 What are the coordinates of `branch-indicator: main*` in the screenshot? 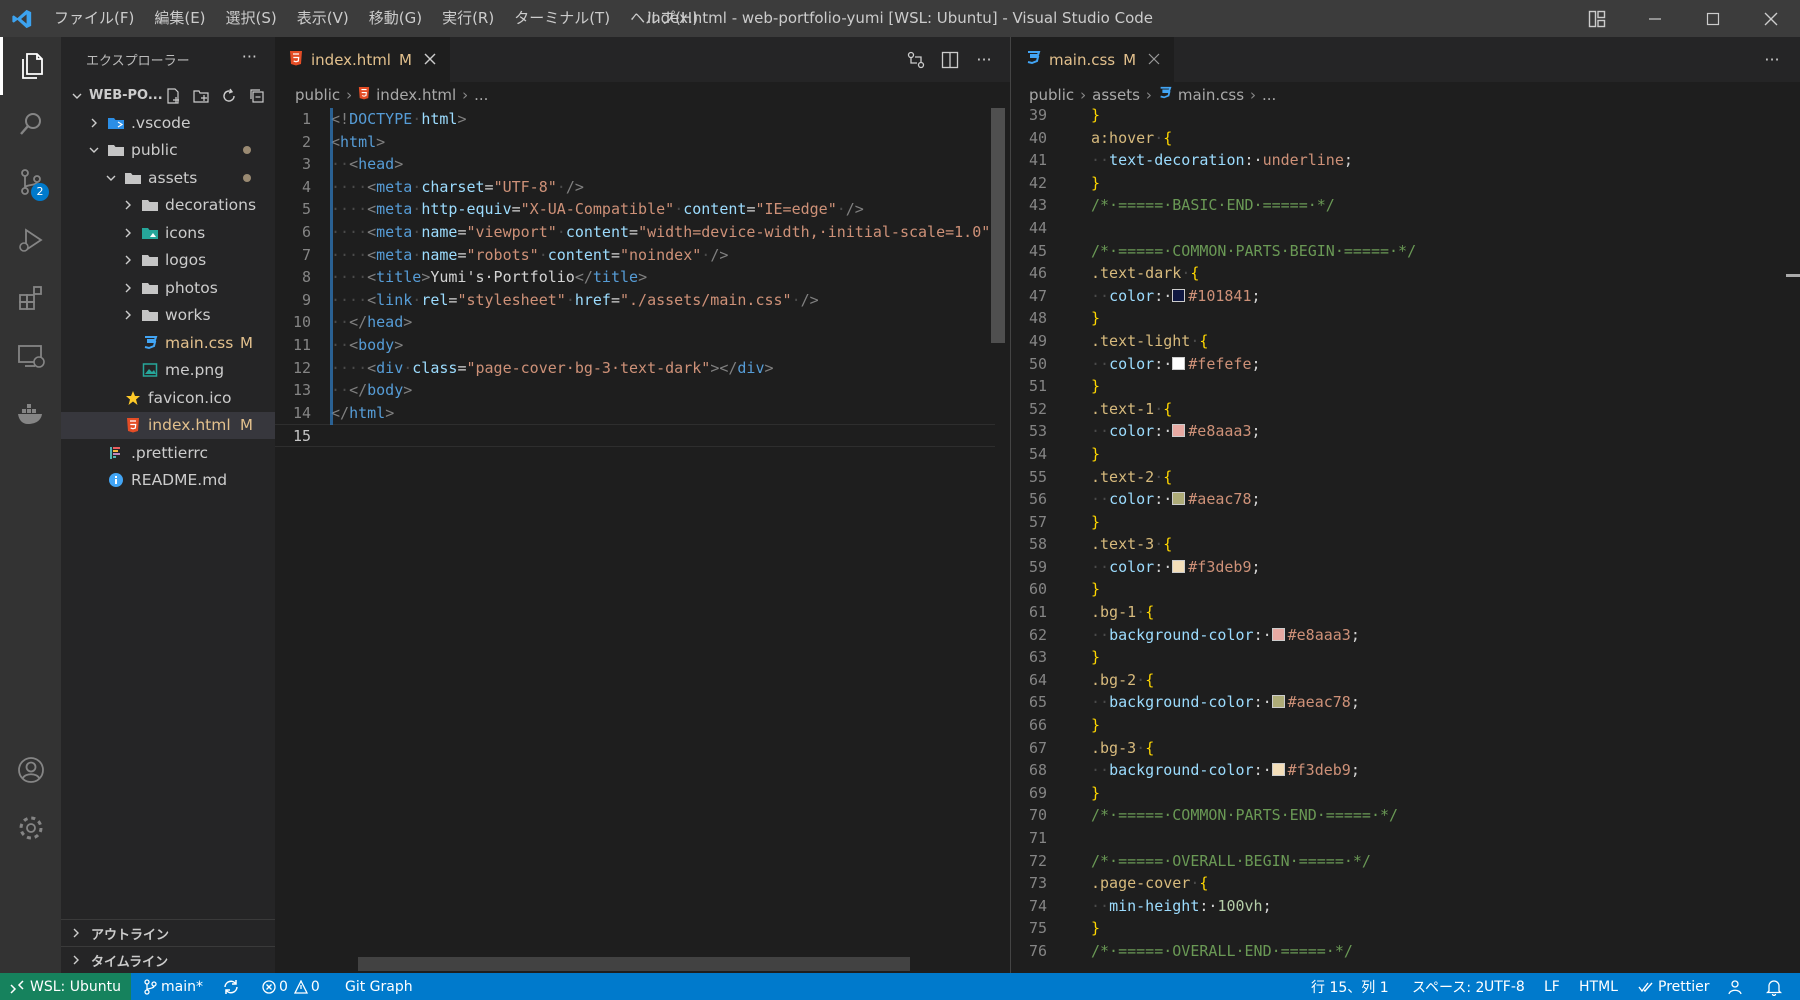 It's located at (173, 986).